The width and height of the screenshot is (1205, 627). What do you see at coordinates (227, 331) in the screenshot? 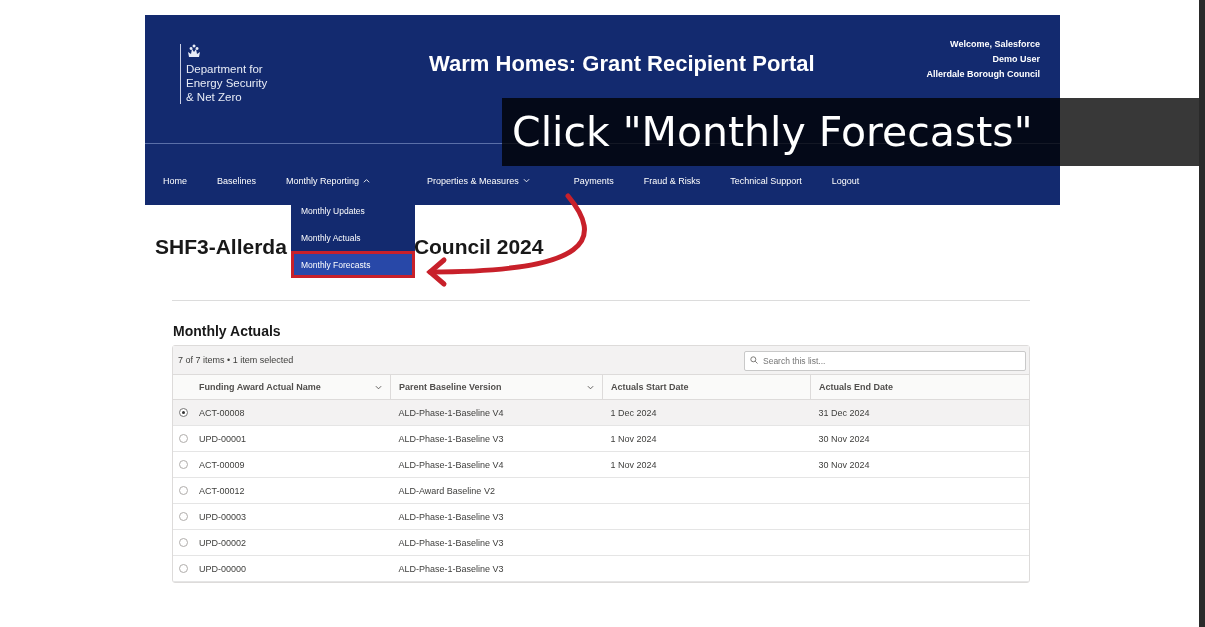
I see `section-title: Monthly Actuals` at bounding box center [227, 331].